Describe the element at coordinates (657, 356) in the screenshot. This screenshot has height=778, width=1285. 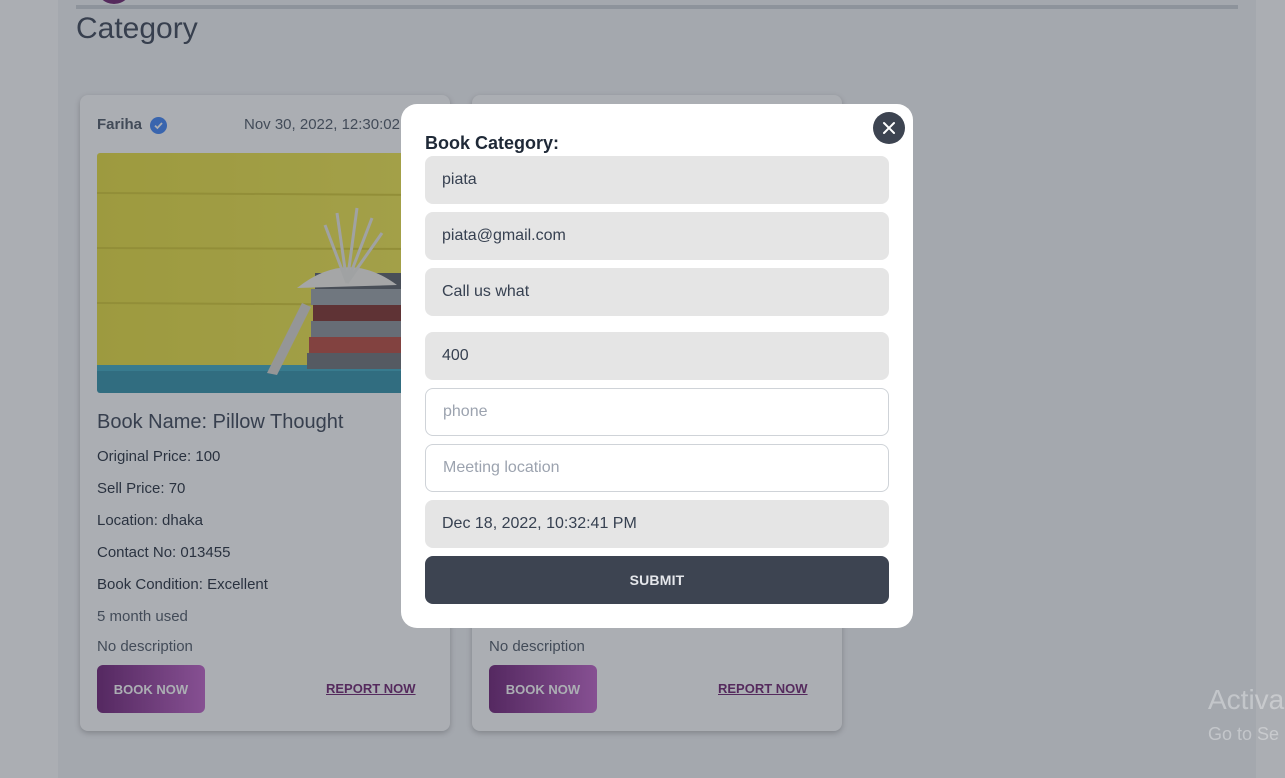
I see `price-field: 400` at that location.